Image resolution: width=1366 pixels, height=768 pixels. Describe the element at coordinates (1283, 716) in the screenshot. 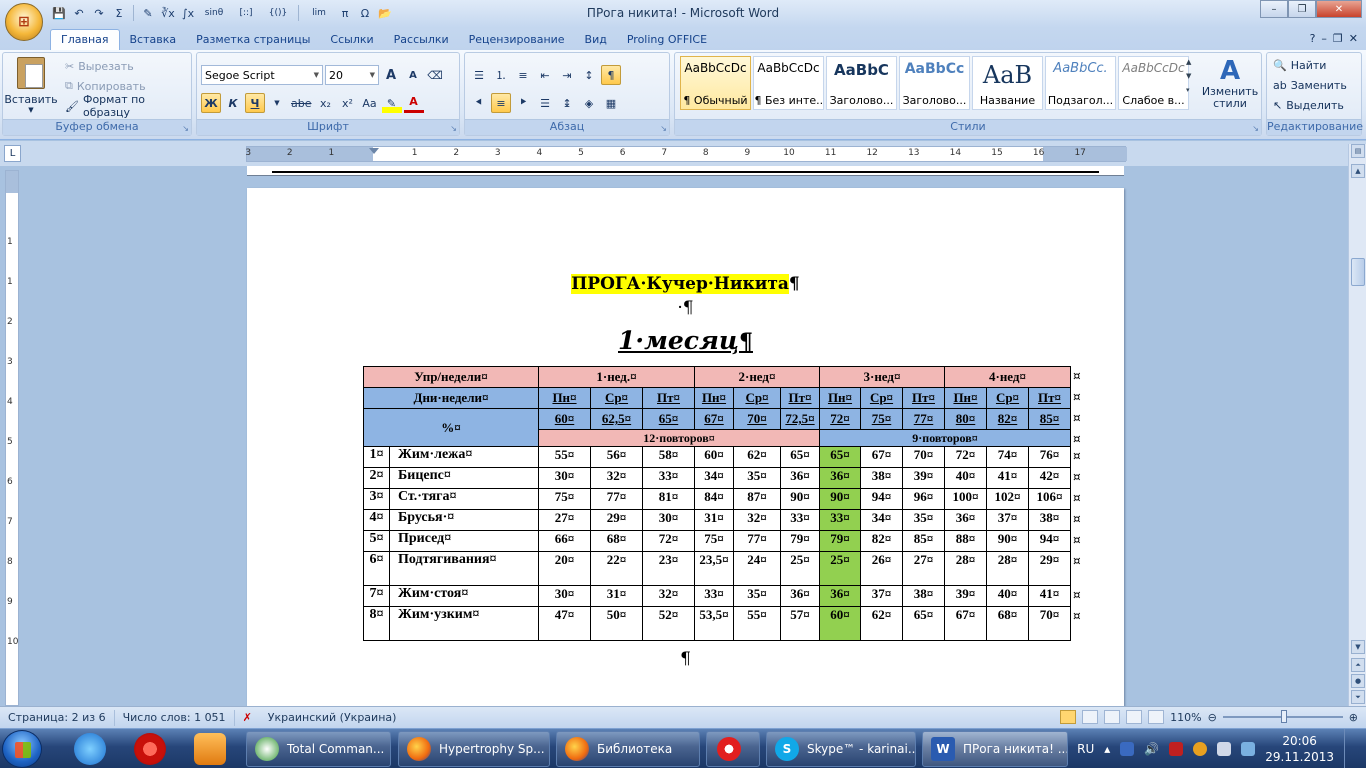

I see `zoom-slider-thumb` at that location.